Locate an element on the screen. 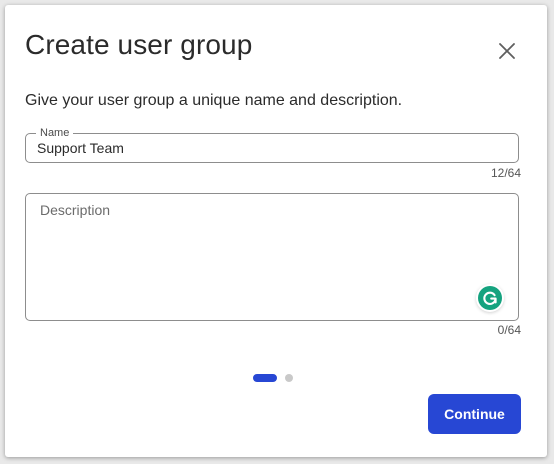  name-input is located at coordinates (272, 148).